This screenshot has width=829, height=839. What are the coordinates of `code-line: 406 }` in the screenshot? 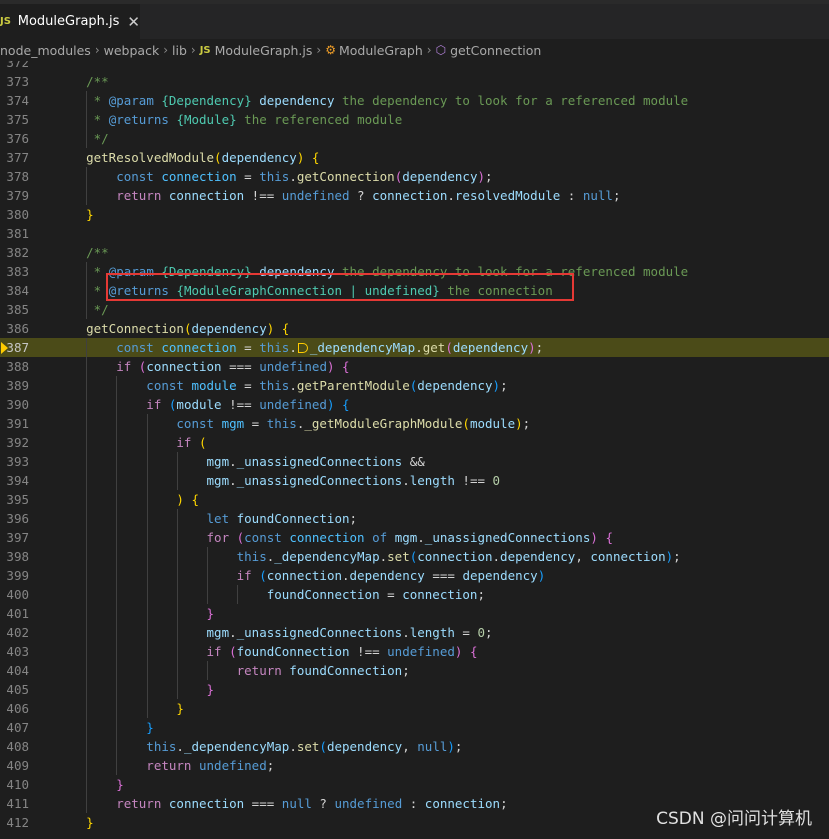 It's located at (414, 708).